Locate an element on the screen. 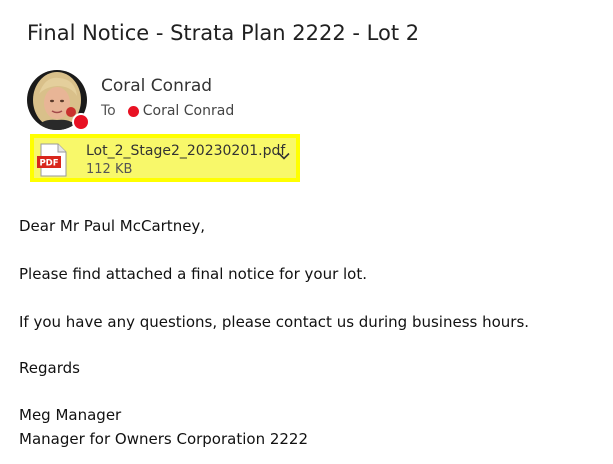  pdf-file-icon: PDF is located at coordinates (52, 160).